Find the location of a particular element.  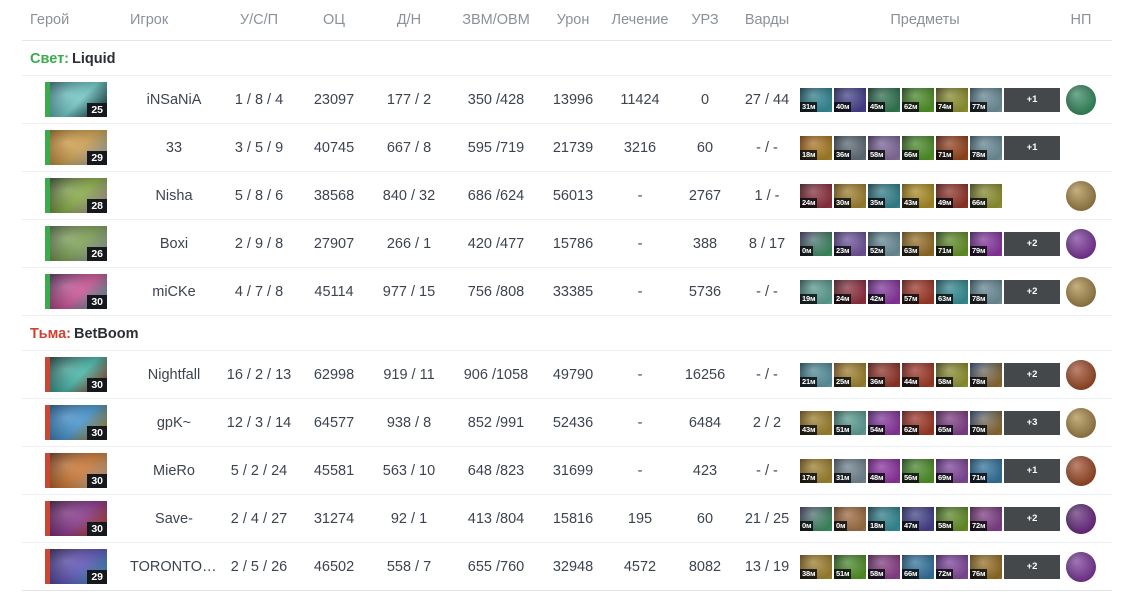

item-slot: 19м is located at coordinates (816, 291).